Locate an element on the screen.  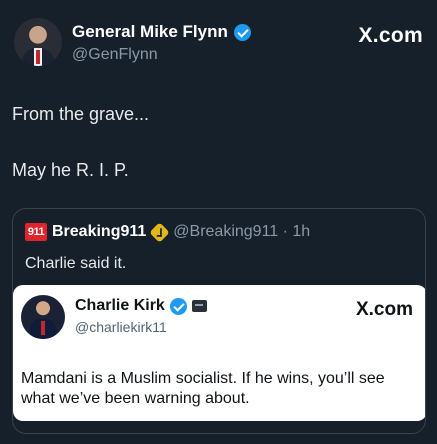
post-header: General Mike Flynn @GenFlynn X.com is located at coordinates (218, 44).